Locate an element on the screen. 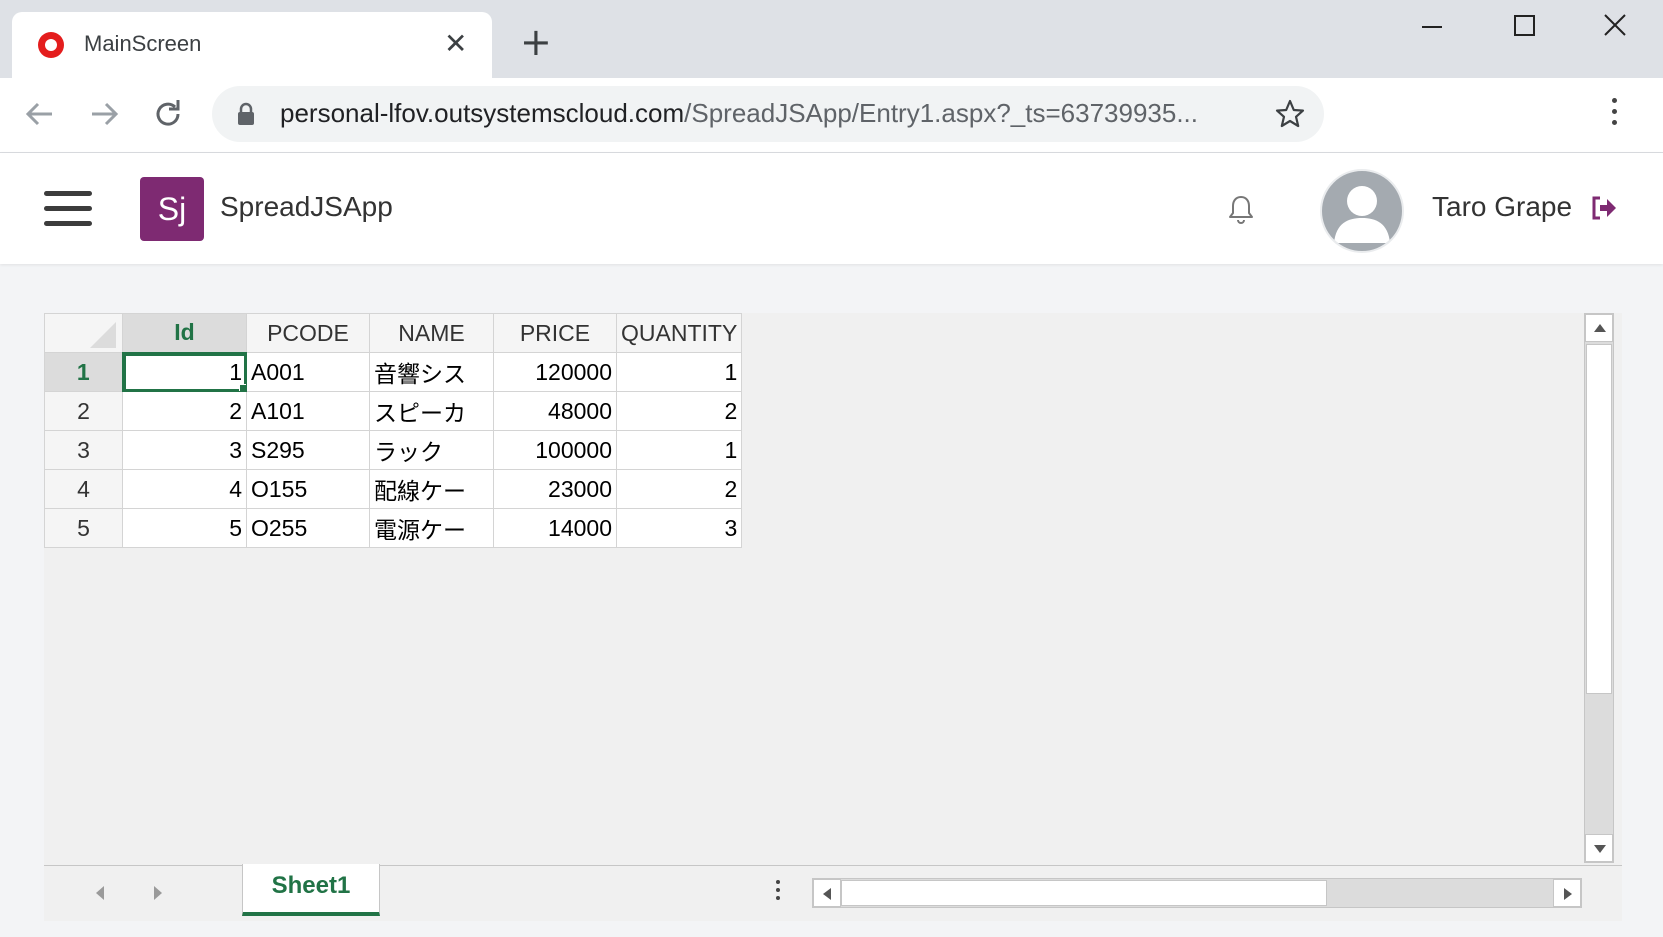 The image size is (1663, 937). column-header: NAME is located at coordinates (431, 333).